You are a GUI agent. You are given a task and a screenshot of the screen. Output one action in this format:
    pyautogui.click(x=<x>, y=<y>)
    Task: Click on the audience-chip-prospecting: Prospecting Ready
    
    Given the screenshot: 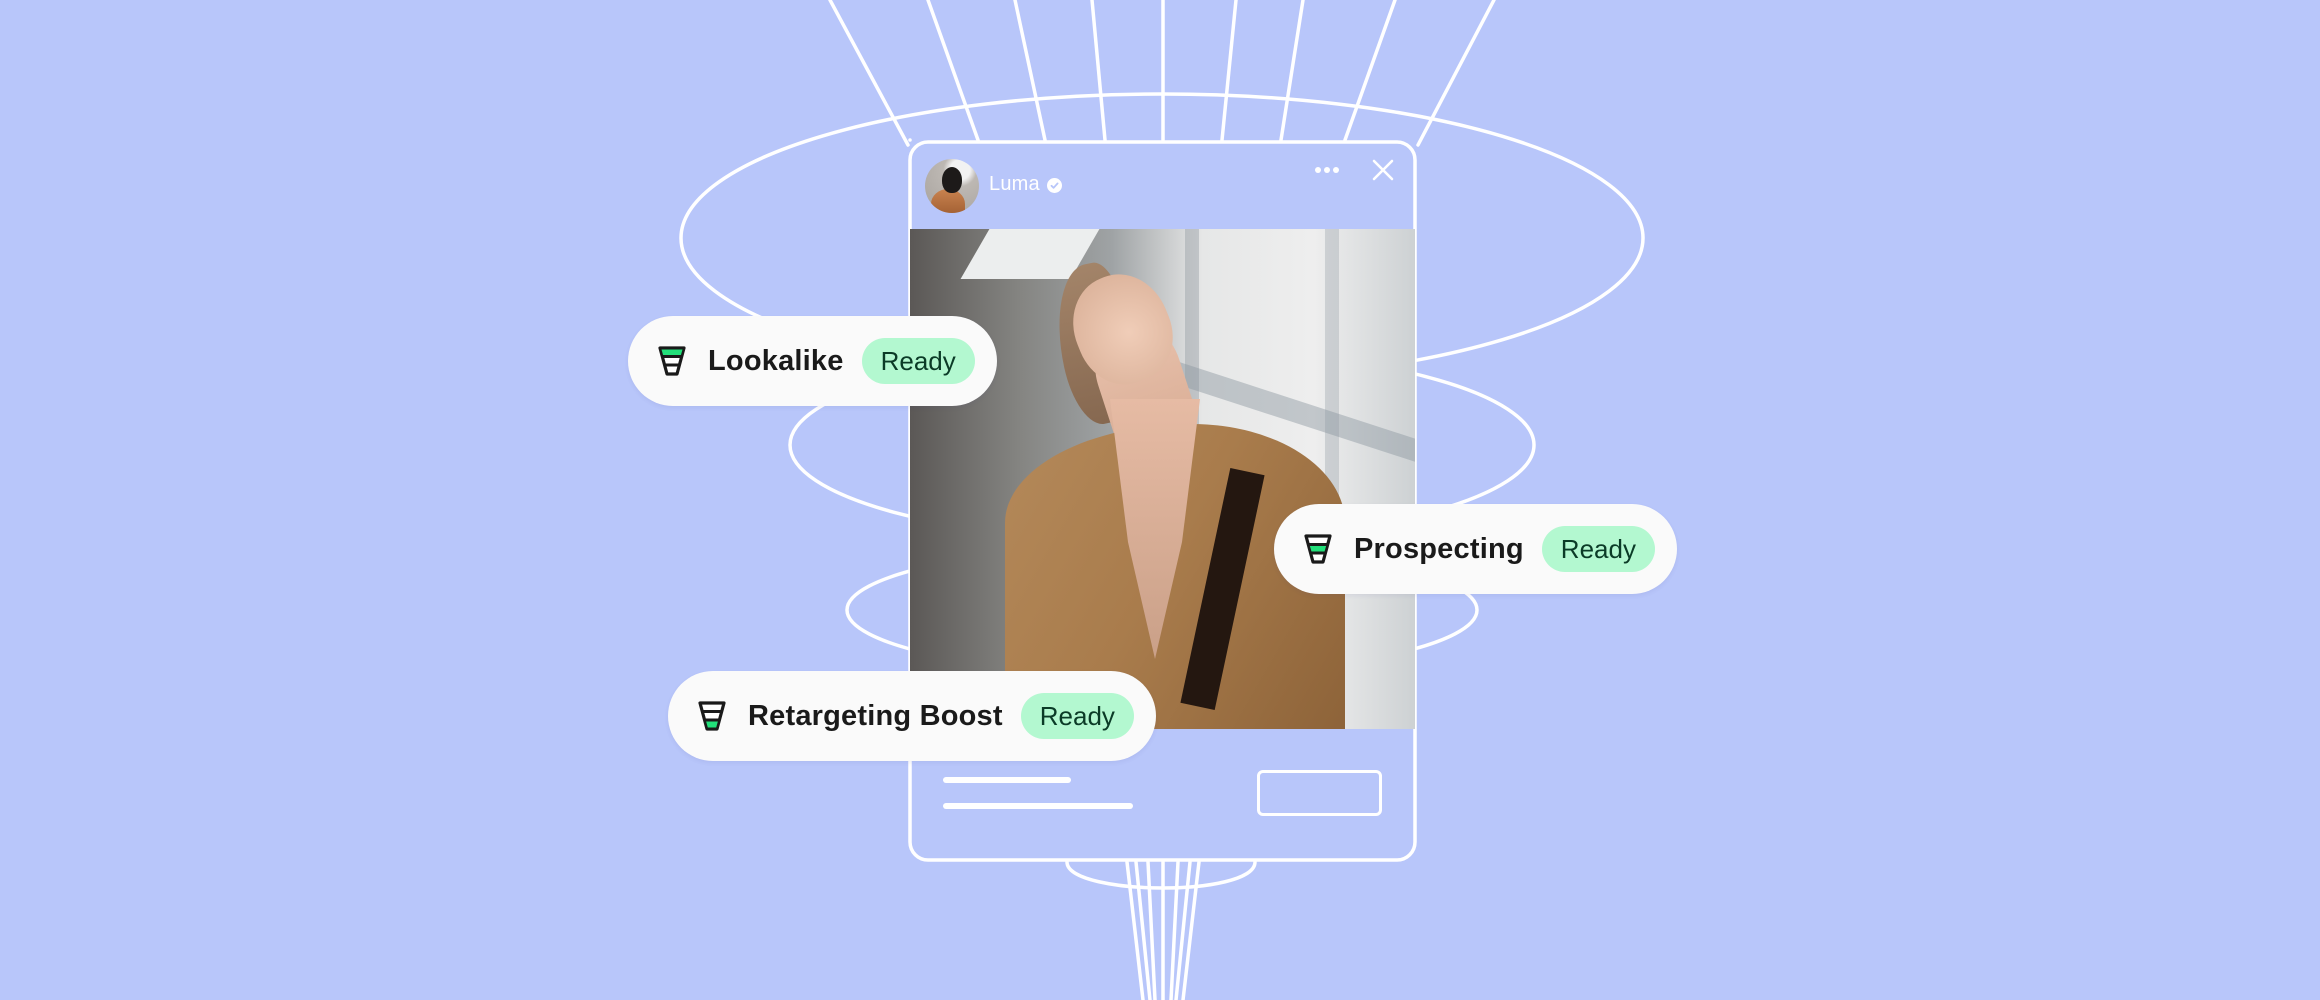 What is the action you would take?
    pyautogui.click(x=1475, y=549)
    